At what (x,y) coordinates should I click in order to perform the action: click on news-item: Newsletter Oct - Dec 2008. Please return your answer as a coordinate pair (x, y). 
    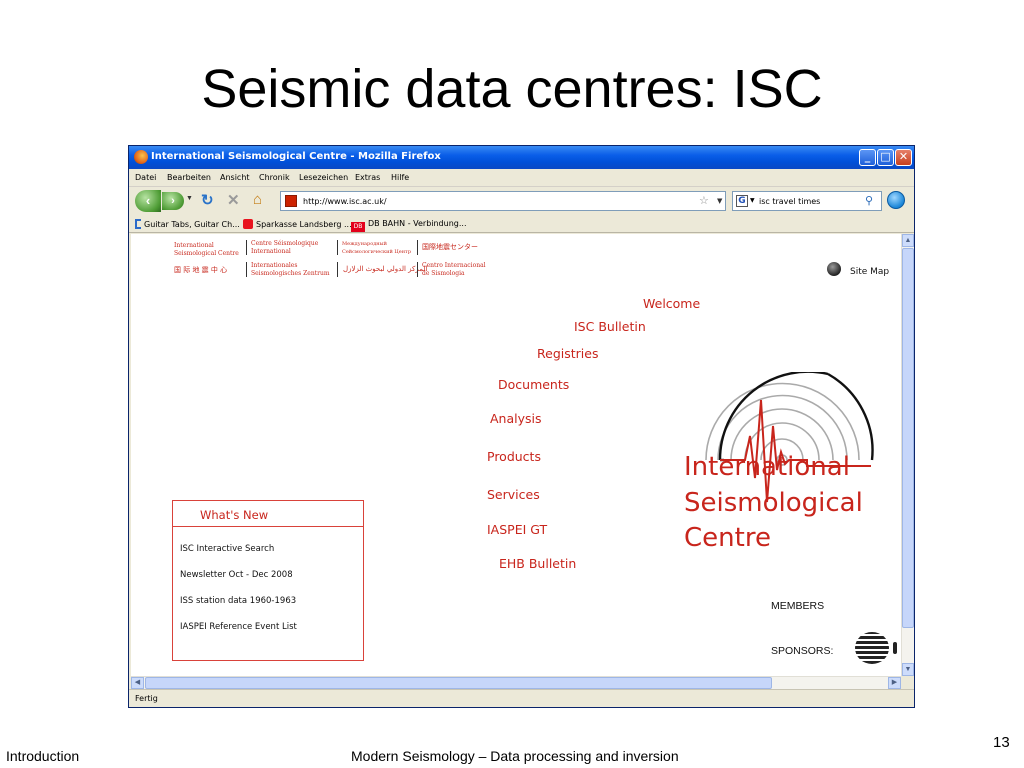
    Looking at the image, I should click on (236, 575).